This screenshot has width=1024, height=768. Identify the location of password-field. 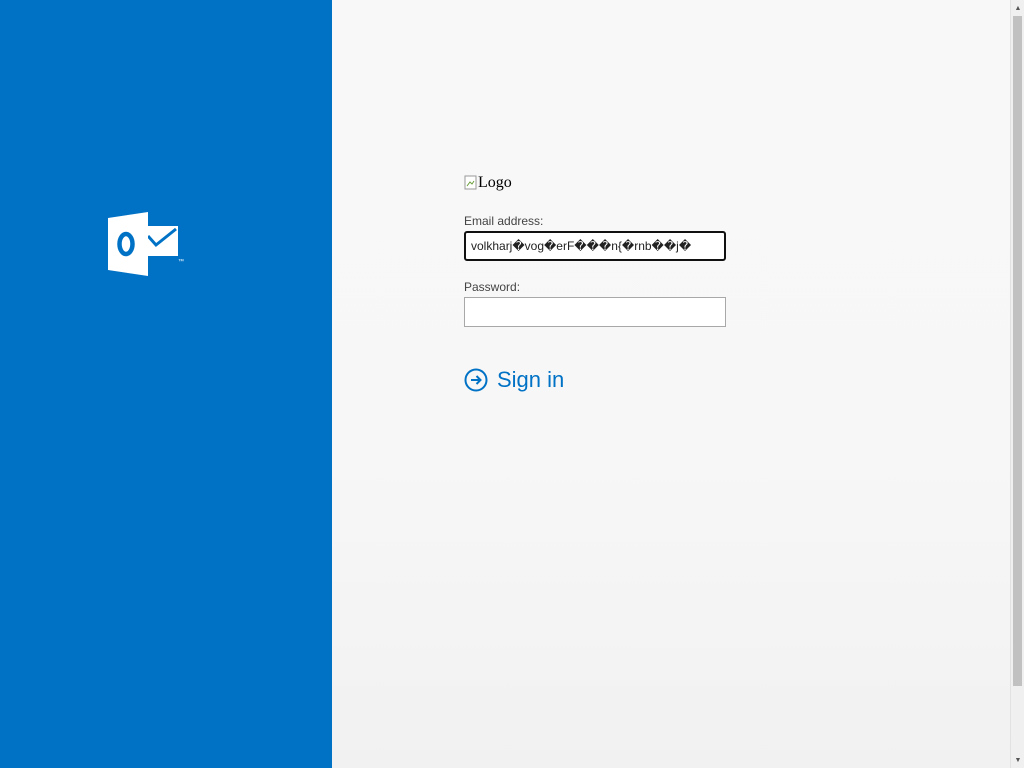
(595, 312).